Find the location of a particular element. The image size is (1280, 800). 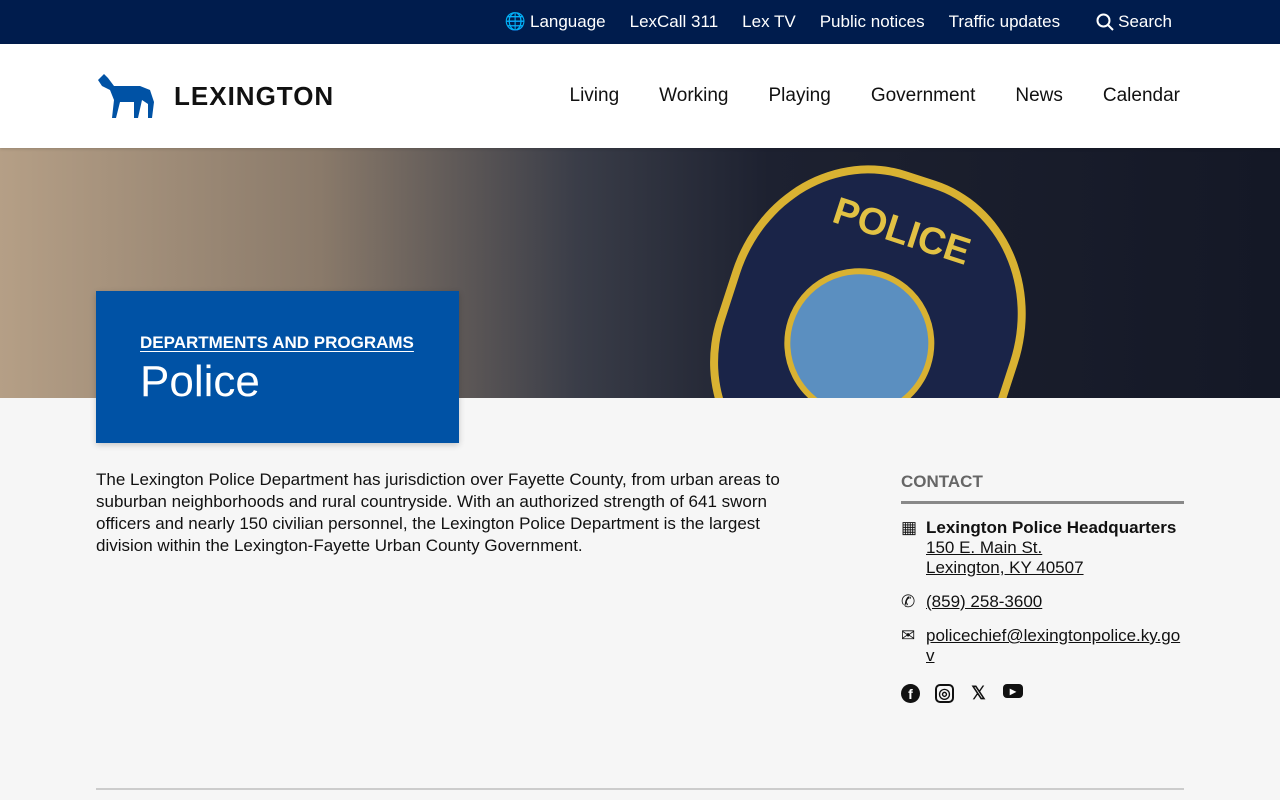

public-notices-link: Public notices is located at coordinates (872, 22).